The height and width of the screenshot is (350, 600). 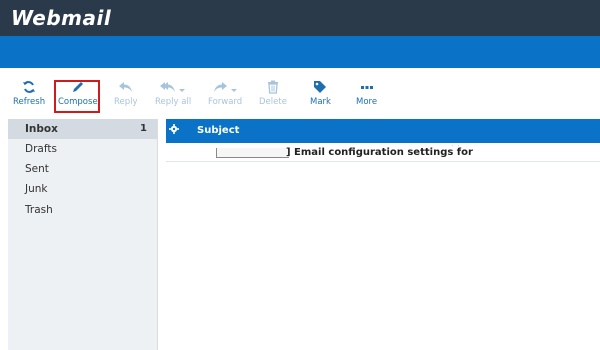 What do you see at coordinates (379, 152) in the screenshot?
I see `message-subject: ] Email configuration settings for` at bounding box center [379, 152].